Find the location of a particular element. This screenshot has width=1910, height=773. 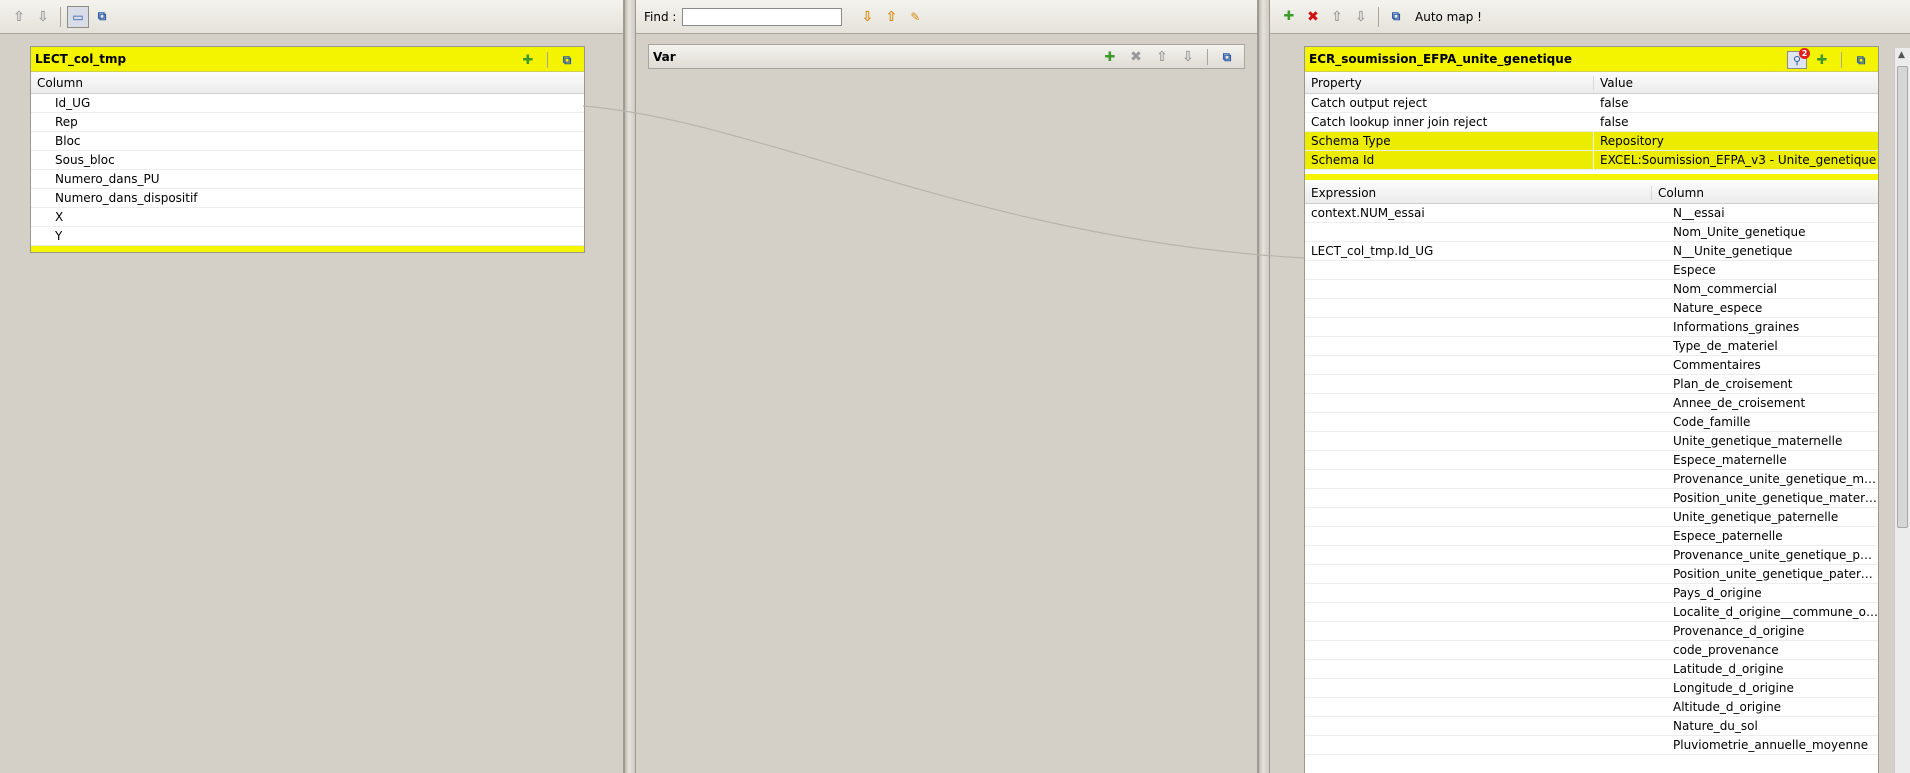

output-column-row: Position_unite_genetique_paternelle is located at coordinates (1591, 574).